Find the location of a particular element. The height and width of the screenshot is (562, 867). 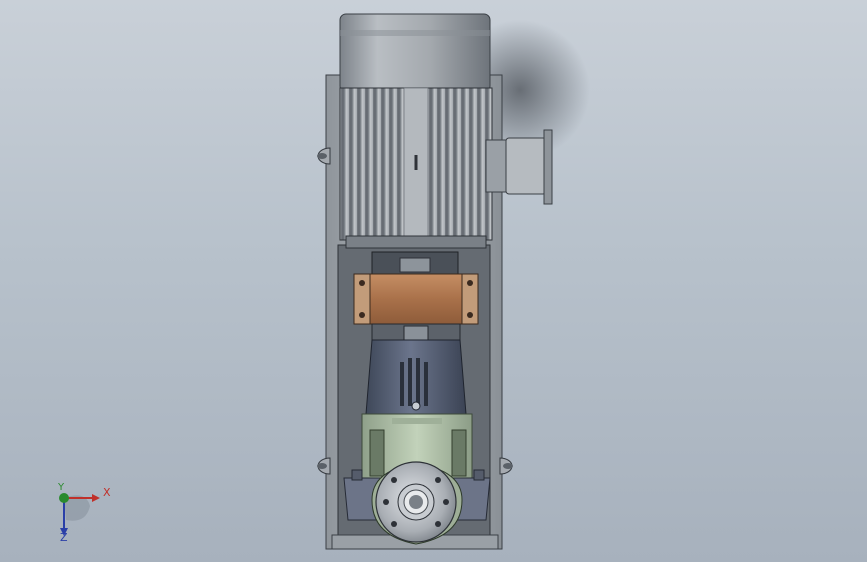

x-axis-label: X is located at coordinates (107, 492).